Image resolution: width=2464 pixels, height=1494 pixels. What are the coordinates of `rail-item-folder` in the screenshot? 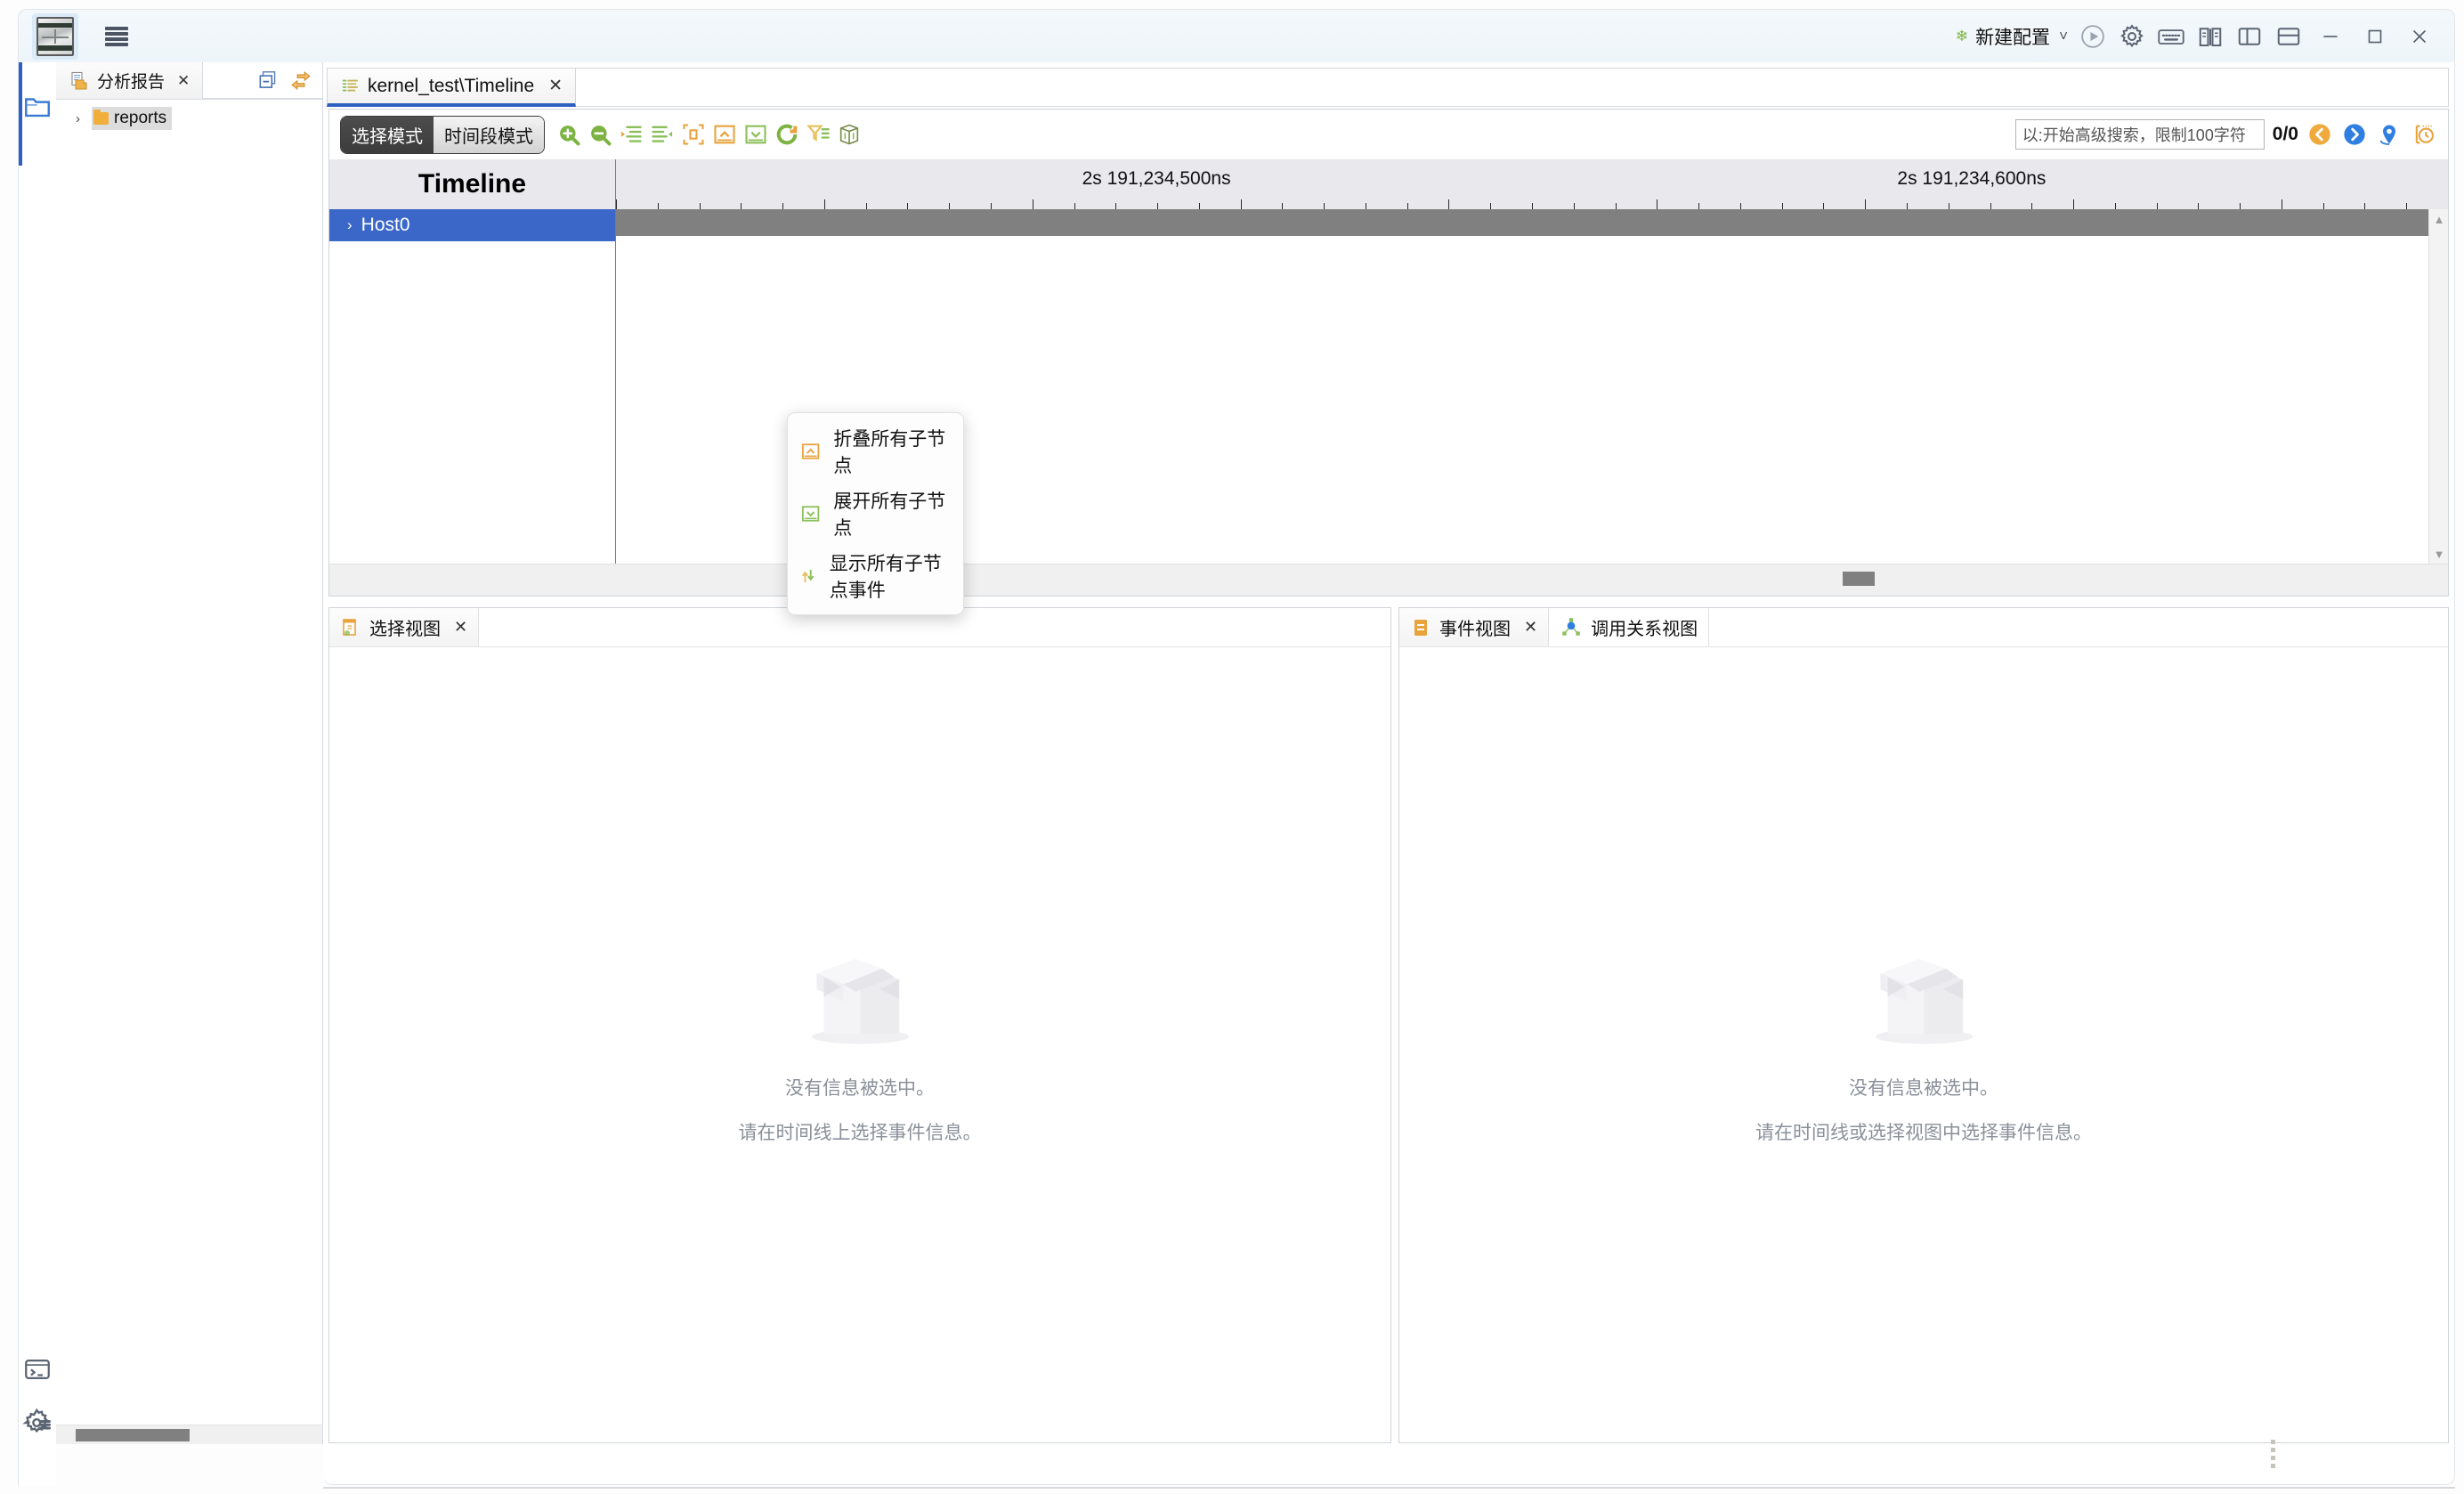 It's located at (38, 107).